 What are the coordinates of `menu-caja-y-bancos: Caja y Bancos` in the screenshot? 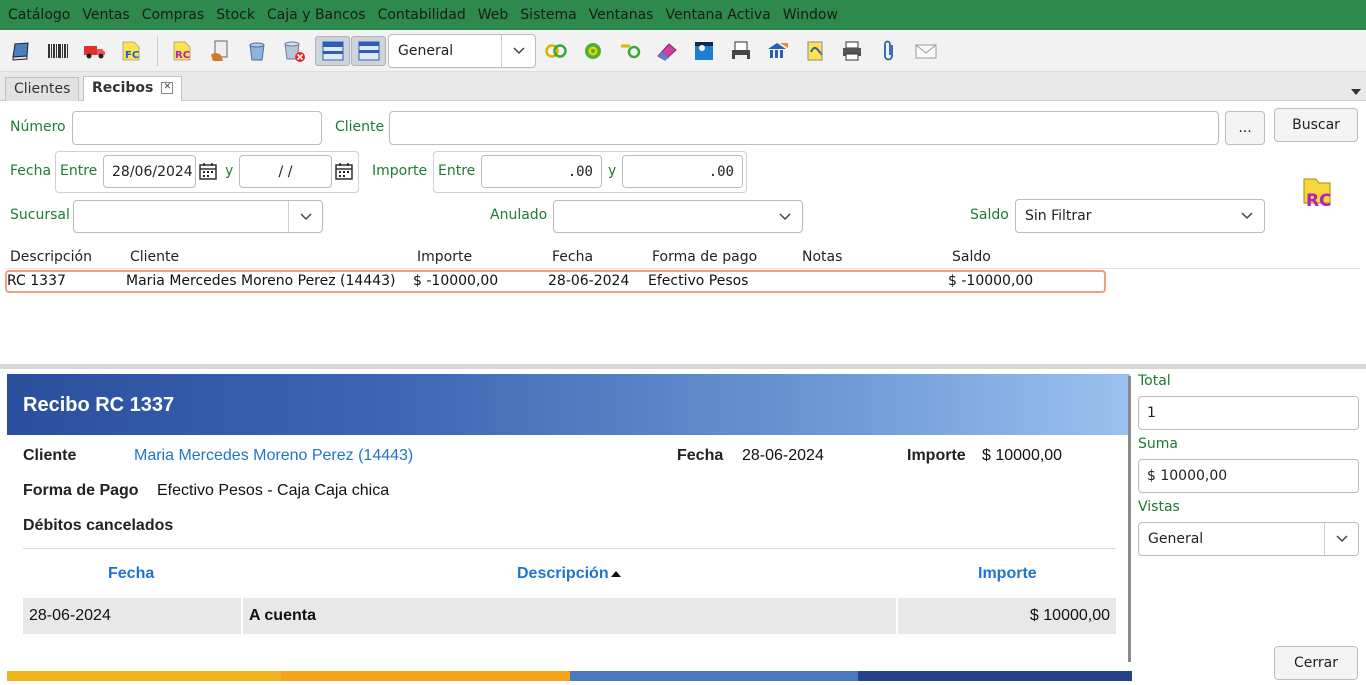 It's located at (316, 15).